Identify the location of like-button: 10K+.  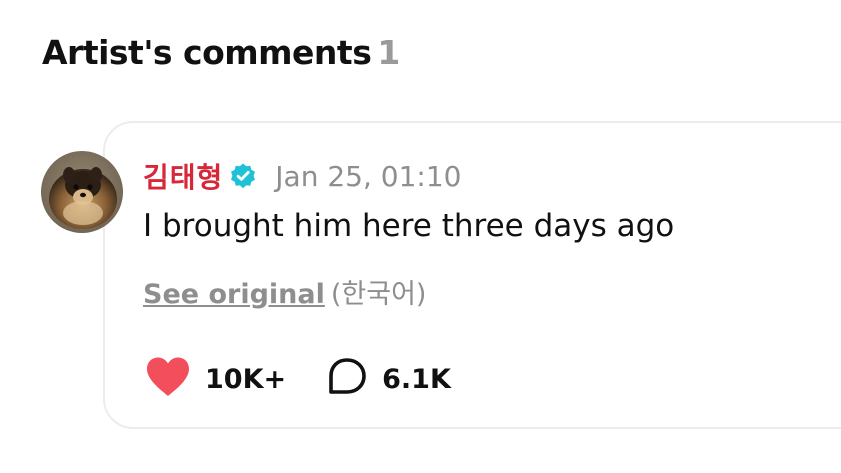
(215, 379).